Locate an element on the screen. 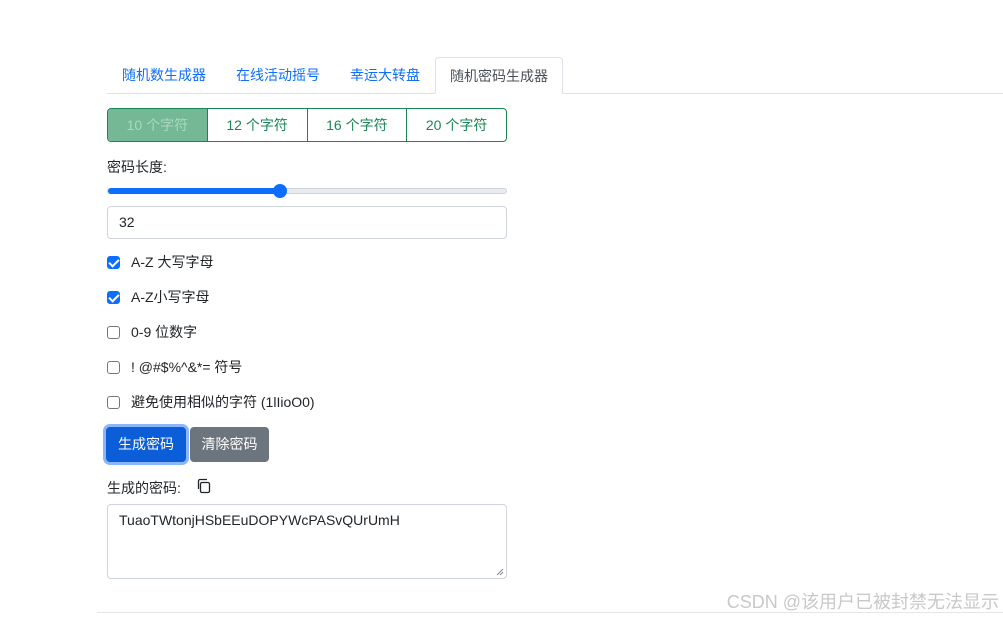 This screenshot has height=618, width=1003. option-uppercase: A-Z 大写字母 is located at coordinates (160, 262).